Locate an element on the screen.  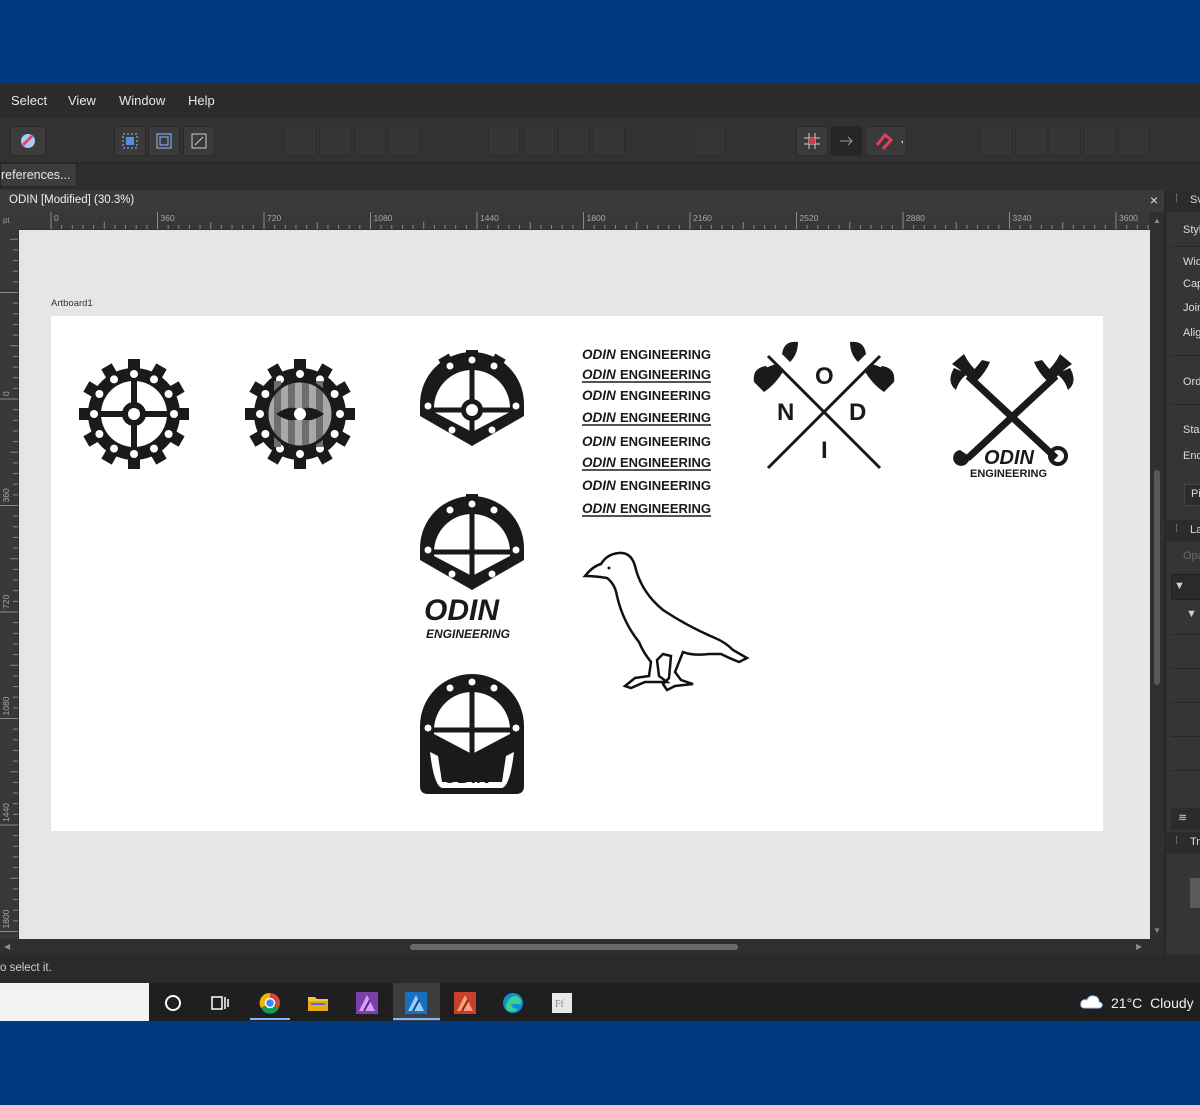
boolean-divide-button is located at coordinates (1134, 141).